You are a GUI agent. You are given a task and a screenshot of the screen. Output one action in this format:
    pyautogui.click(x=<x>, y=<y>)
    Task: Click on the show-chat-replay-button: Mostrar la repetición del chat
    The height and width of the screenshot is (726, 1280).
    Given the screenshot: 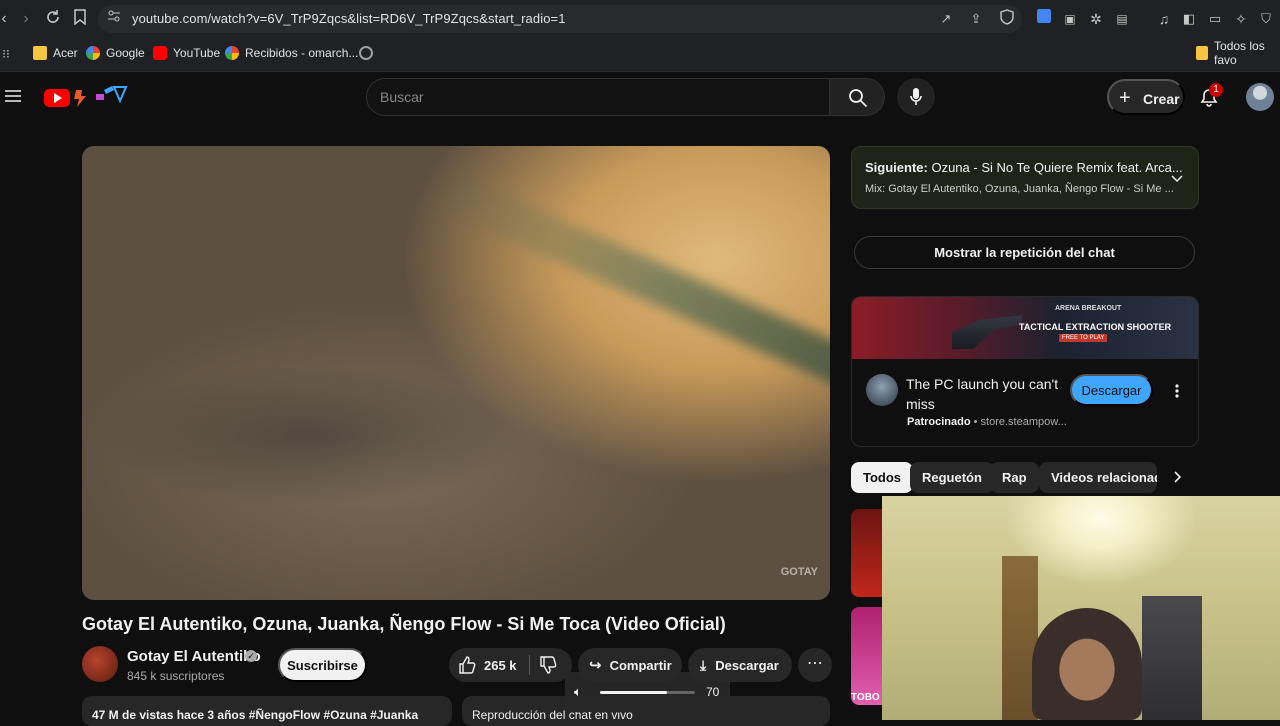 What is the action you would take?
    pyautogui.click(x=1024, y=252)
    